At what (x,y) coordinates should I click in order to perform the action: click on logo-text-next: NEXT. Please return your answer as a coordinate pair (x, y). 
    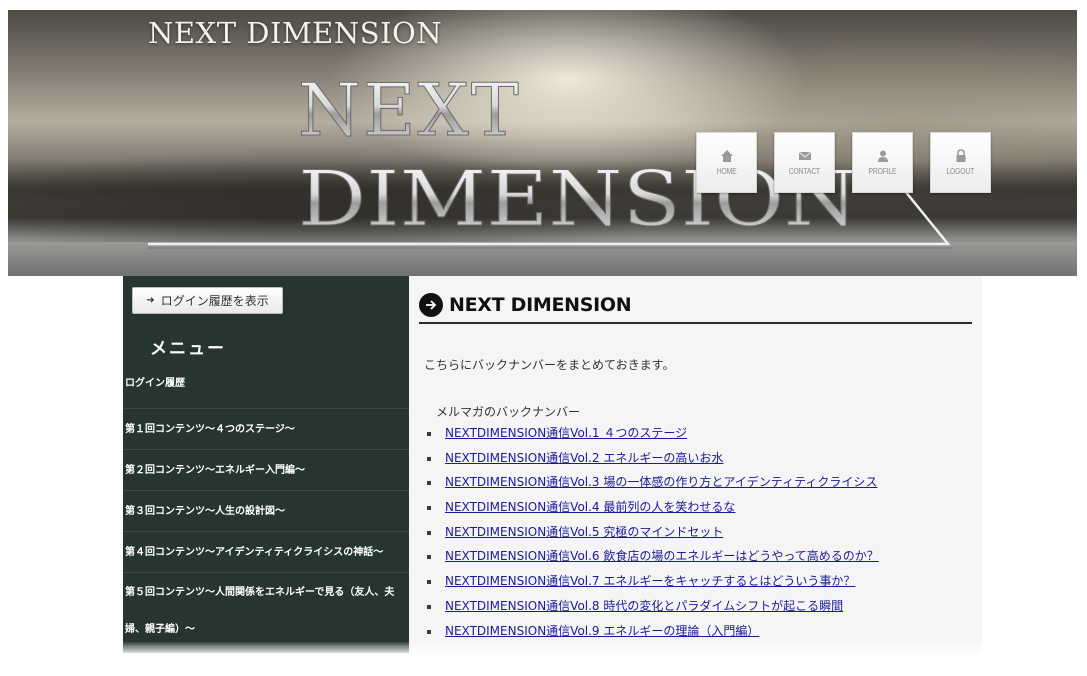
    Looking at the image, I should click on (409, 110).